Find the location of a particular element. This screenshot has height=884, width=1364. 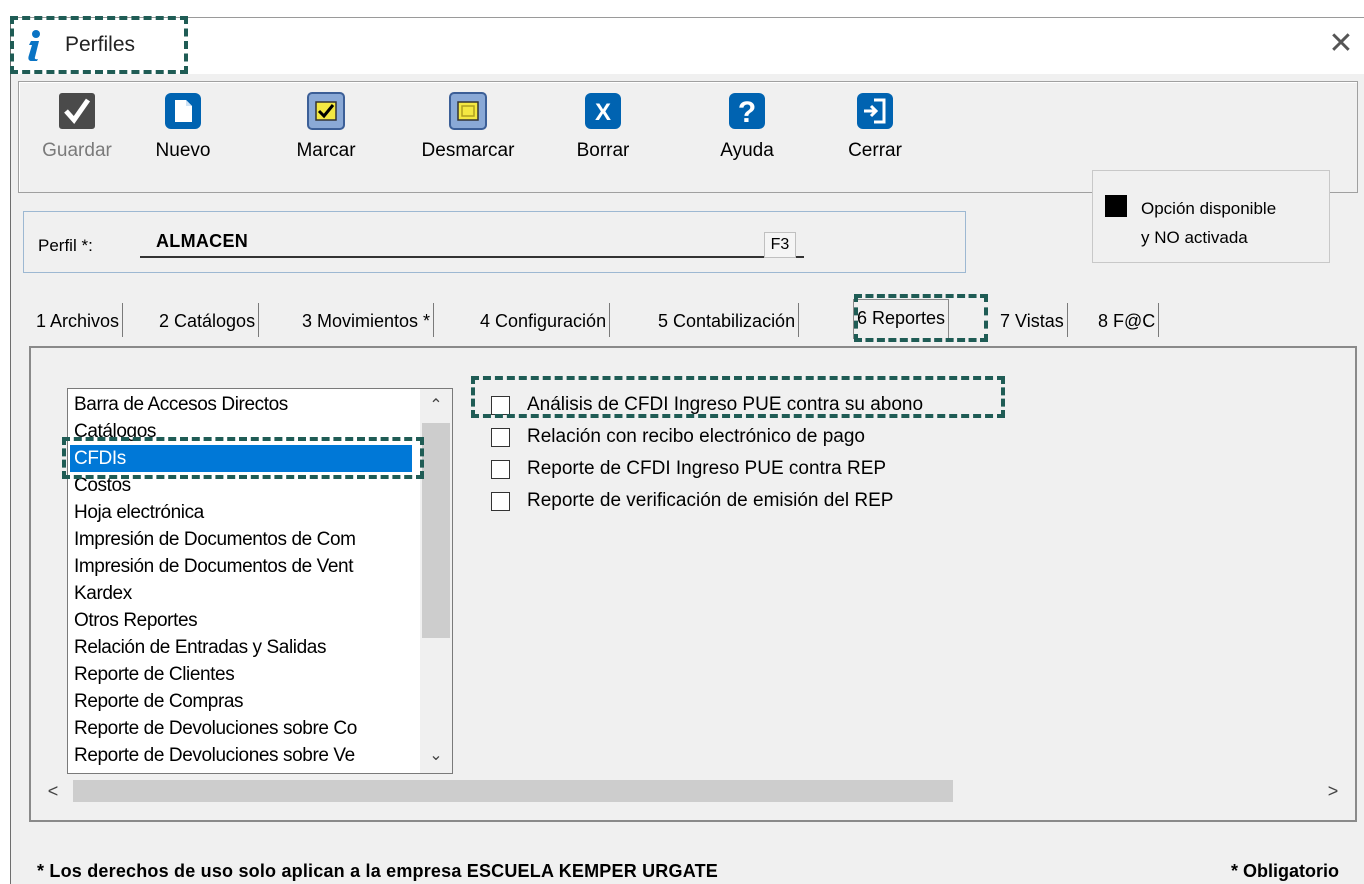

svg-text: X is located at coordinates (603, 112).